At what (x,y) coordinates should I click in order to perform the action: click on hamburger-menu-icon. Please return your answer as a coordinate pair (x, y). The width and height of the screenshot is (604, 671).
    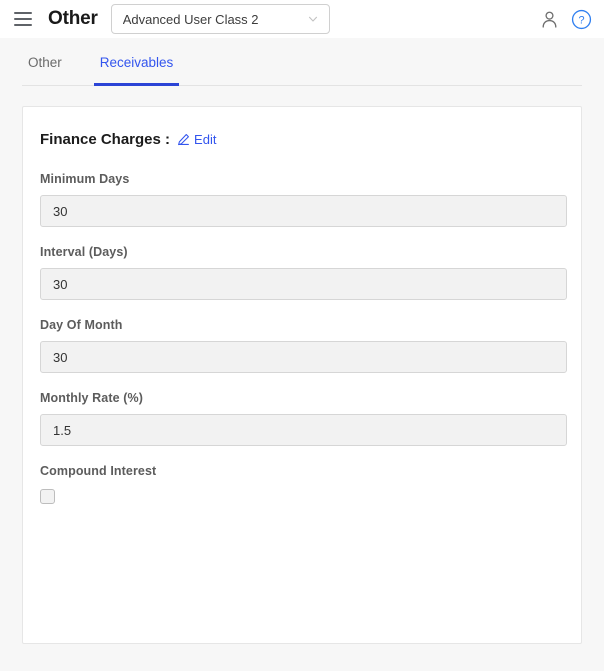
    Looking at the image, I should click on (23, 19).